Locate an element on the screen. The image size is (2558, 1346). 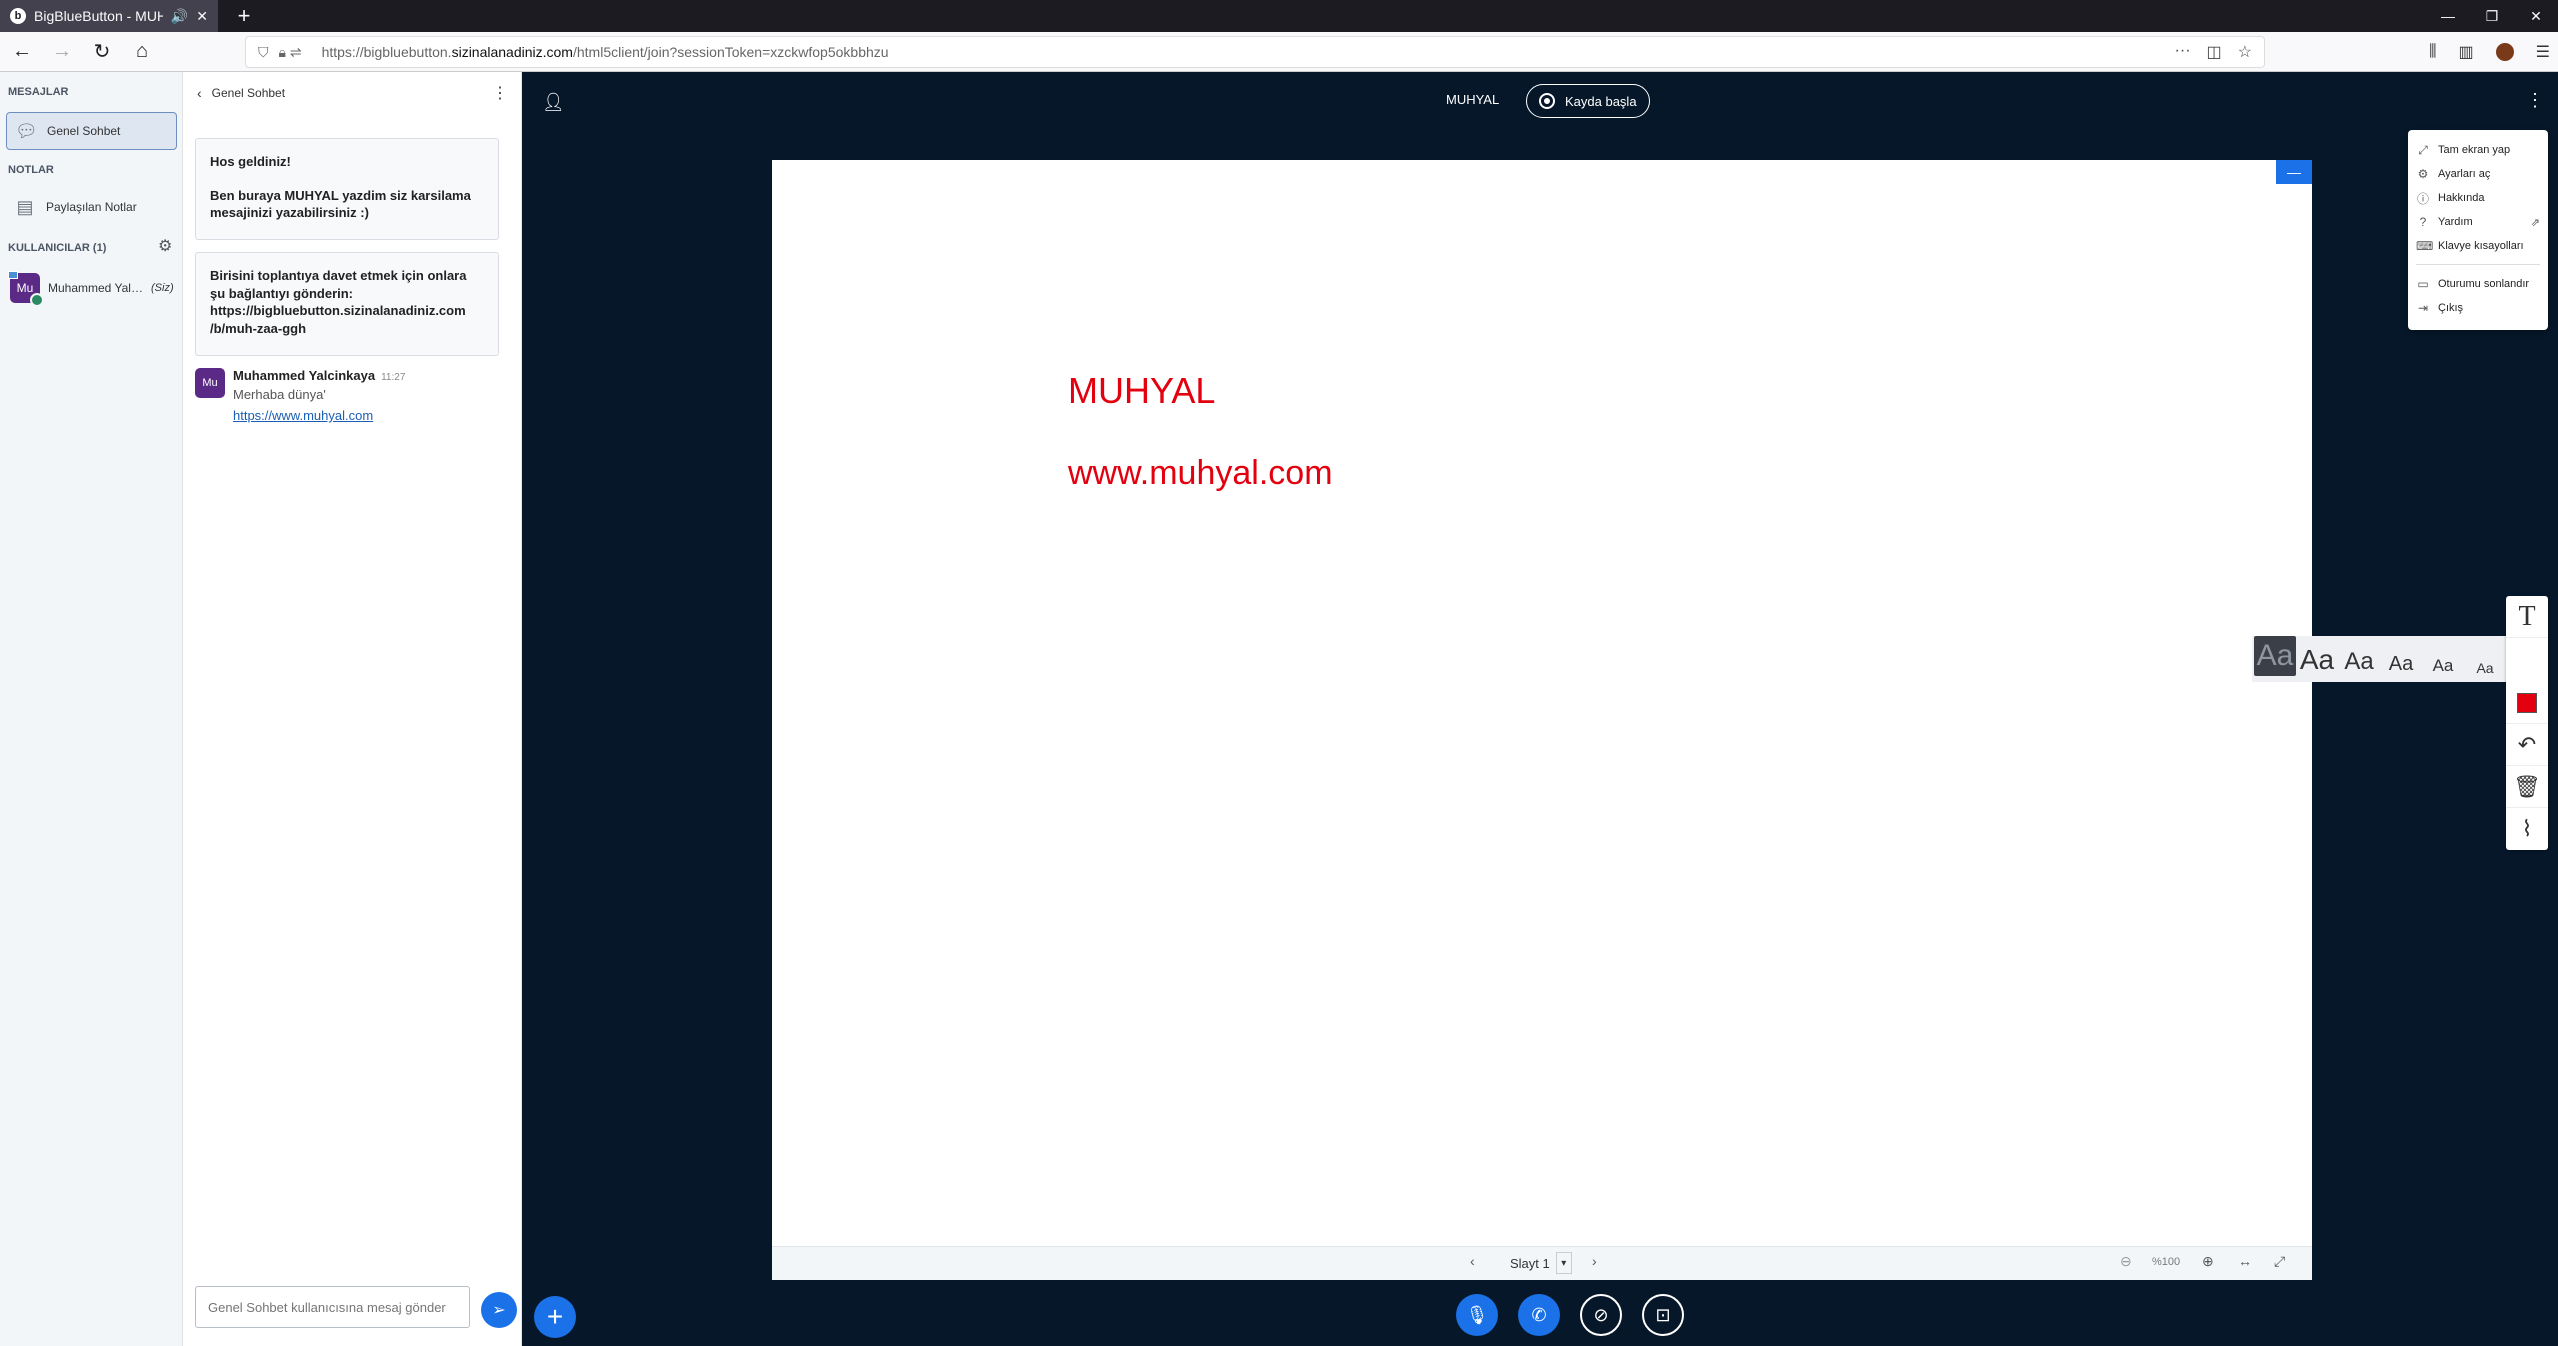
bigbluebutton-logo-icon: b is located at coordinates (18, 16).